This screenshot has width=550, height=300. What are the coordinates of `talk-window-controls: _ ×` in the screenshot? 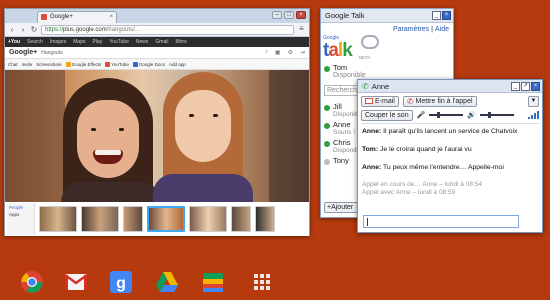 It's located at (441, 15).